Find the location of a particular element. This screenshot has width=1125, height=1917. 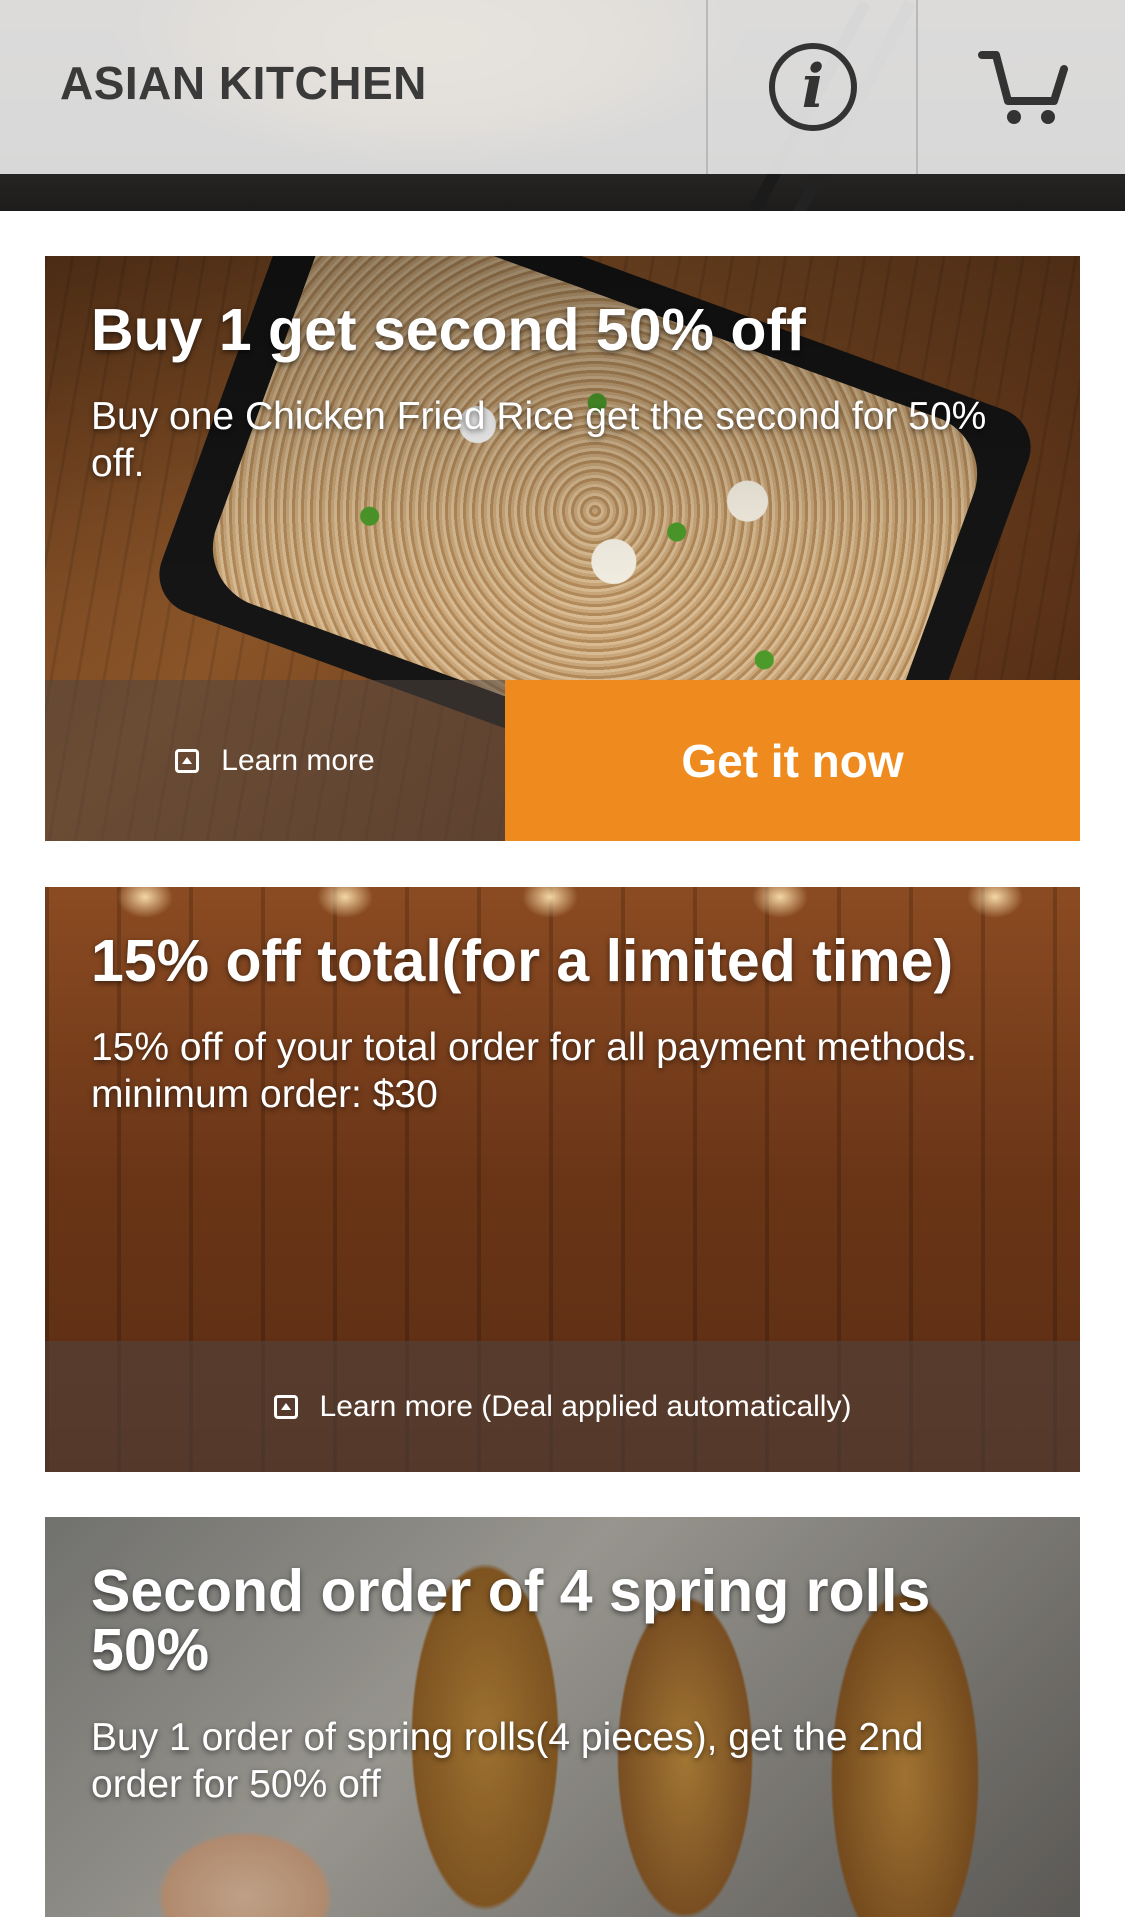

brand-title: ASIAN KITCHEN is located at coordinates (243, 83).